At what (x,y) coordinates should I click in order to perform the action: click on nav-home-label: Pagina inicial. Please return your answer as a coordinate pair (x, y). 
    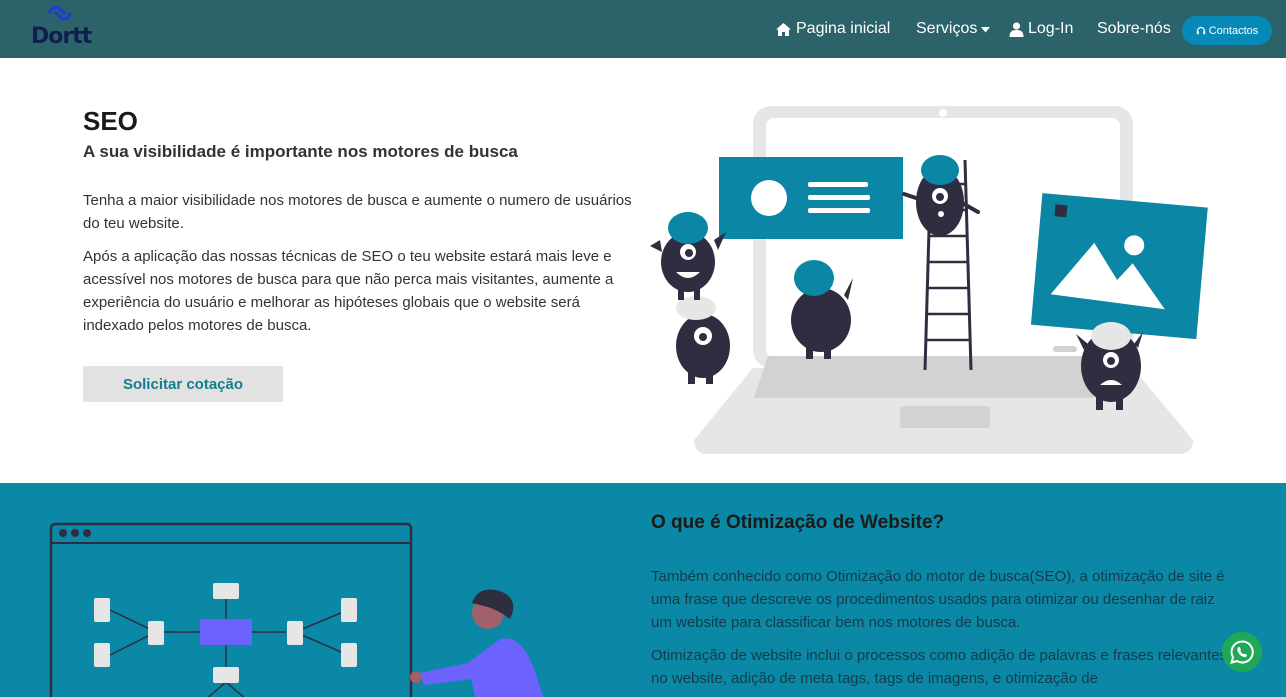
    Looking at the image, I should click on (843, 28).